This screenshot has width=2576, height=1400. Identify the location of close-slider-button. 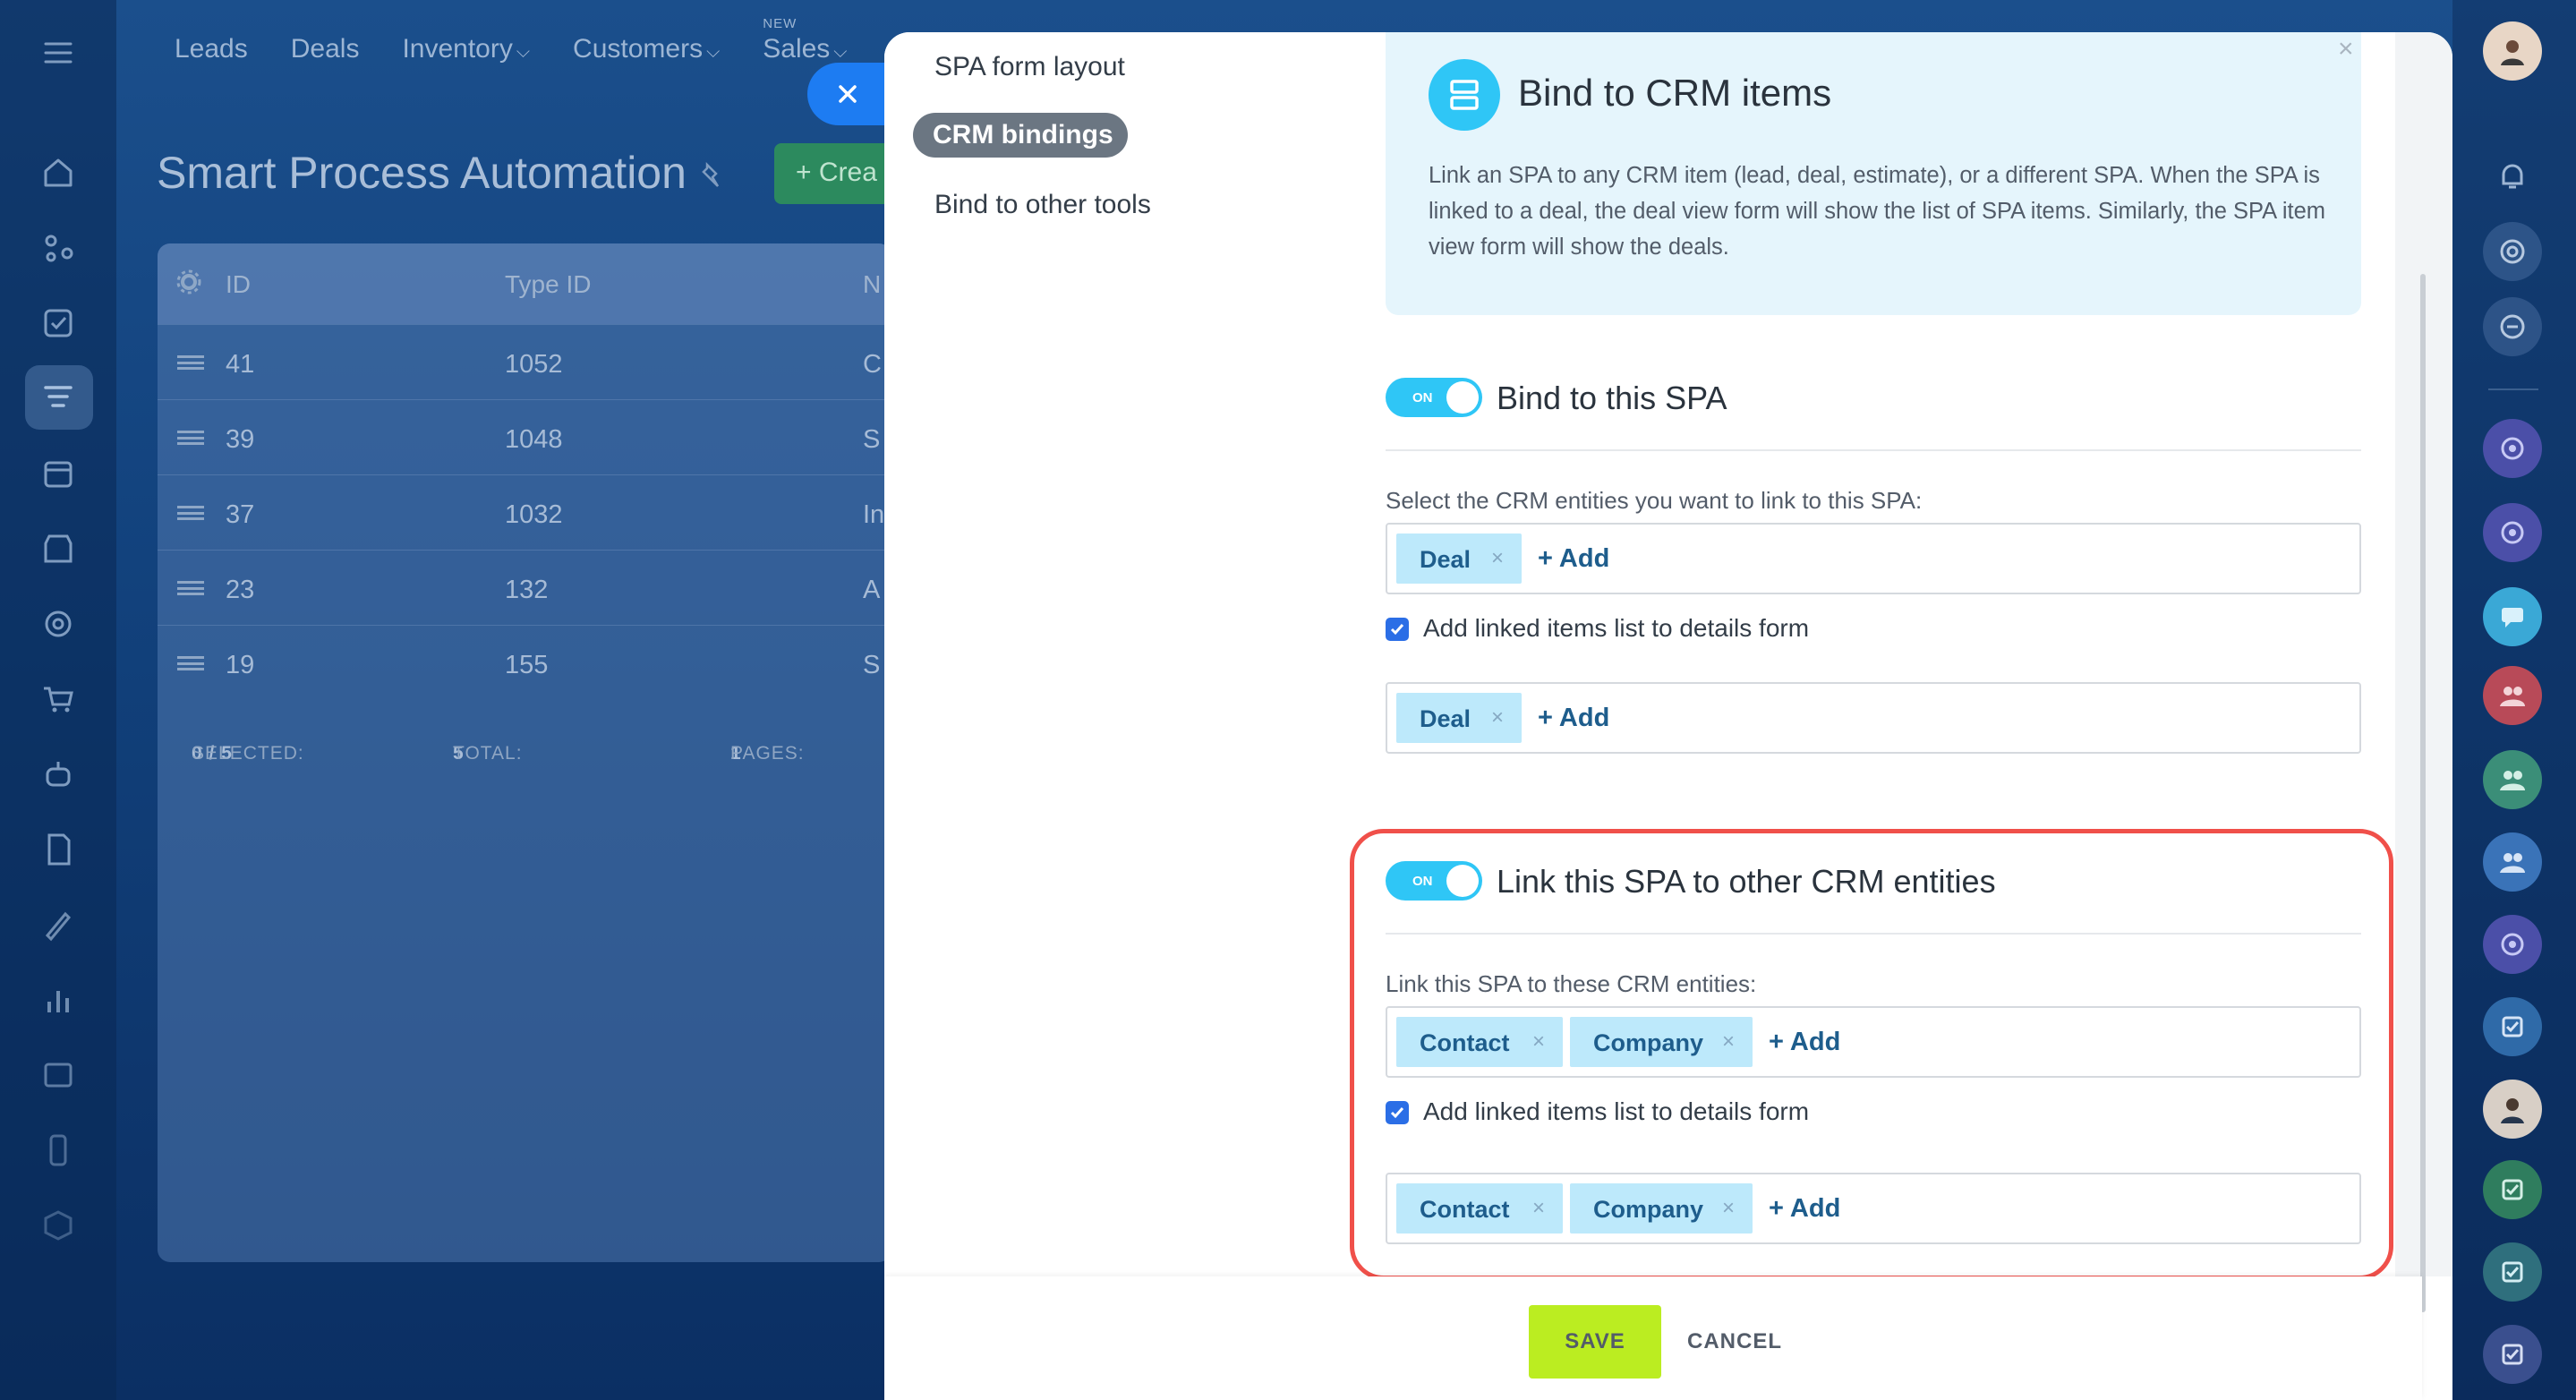
(847, 94).